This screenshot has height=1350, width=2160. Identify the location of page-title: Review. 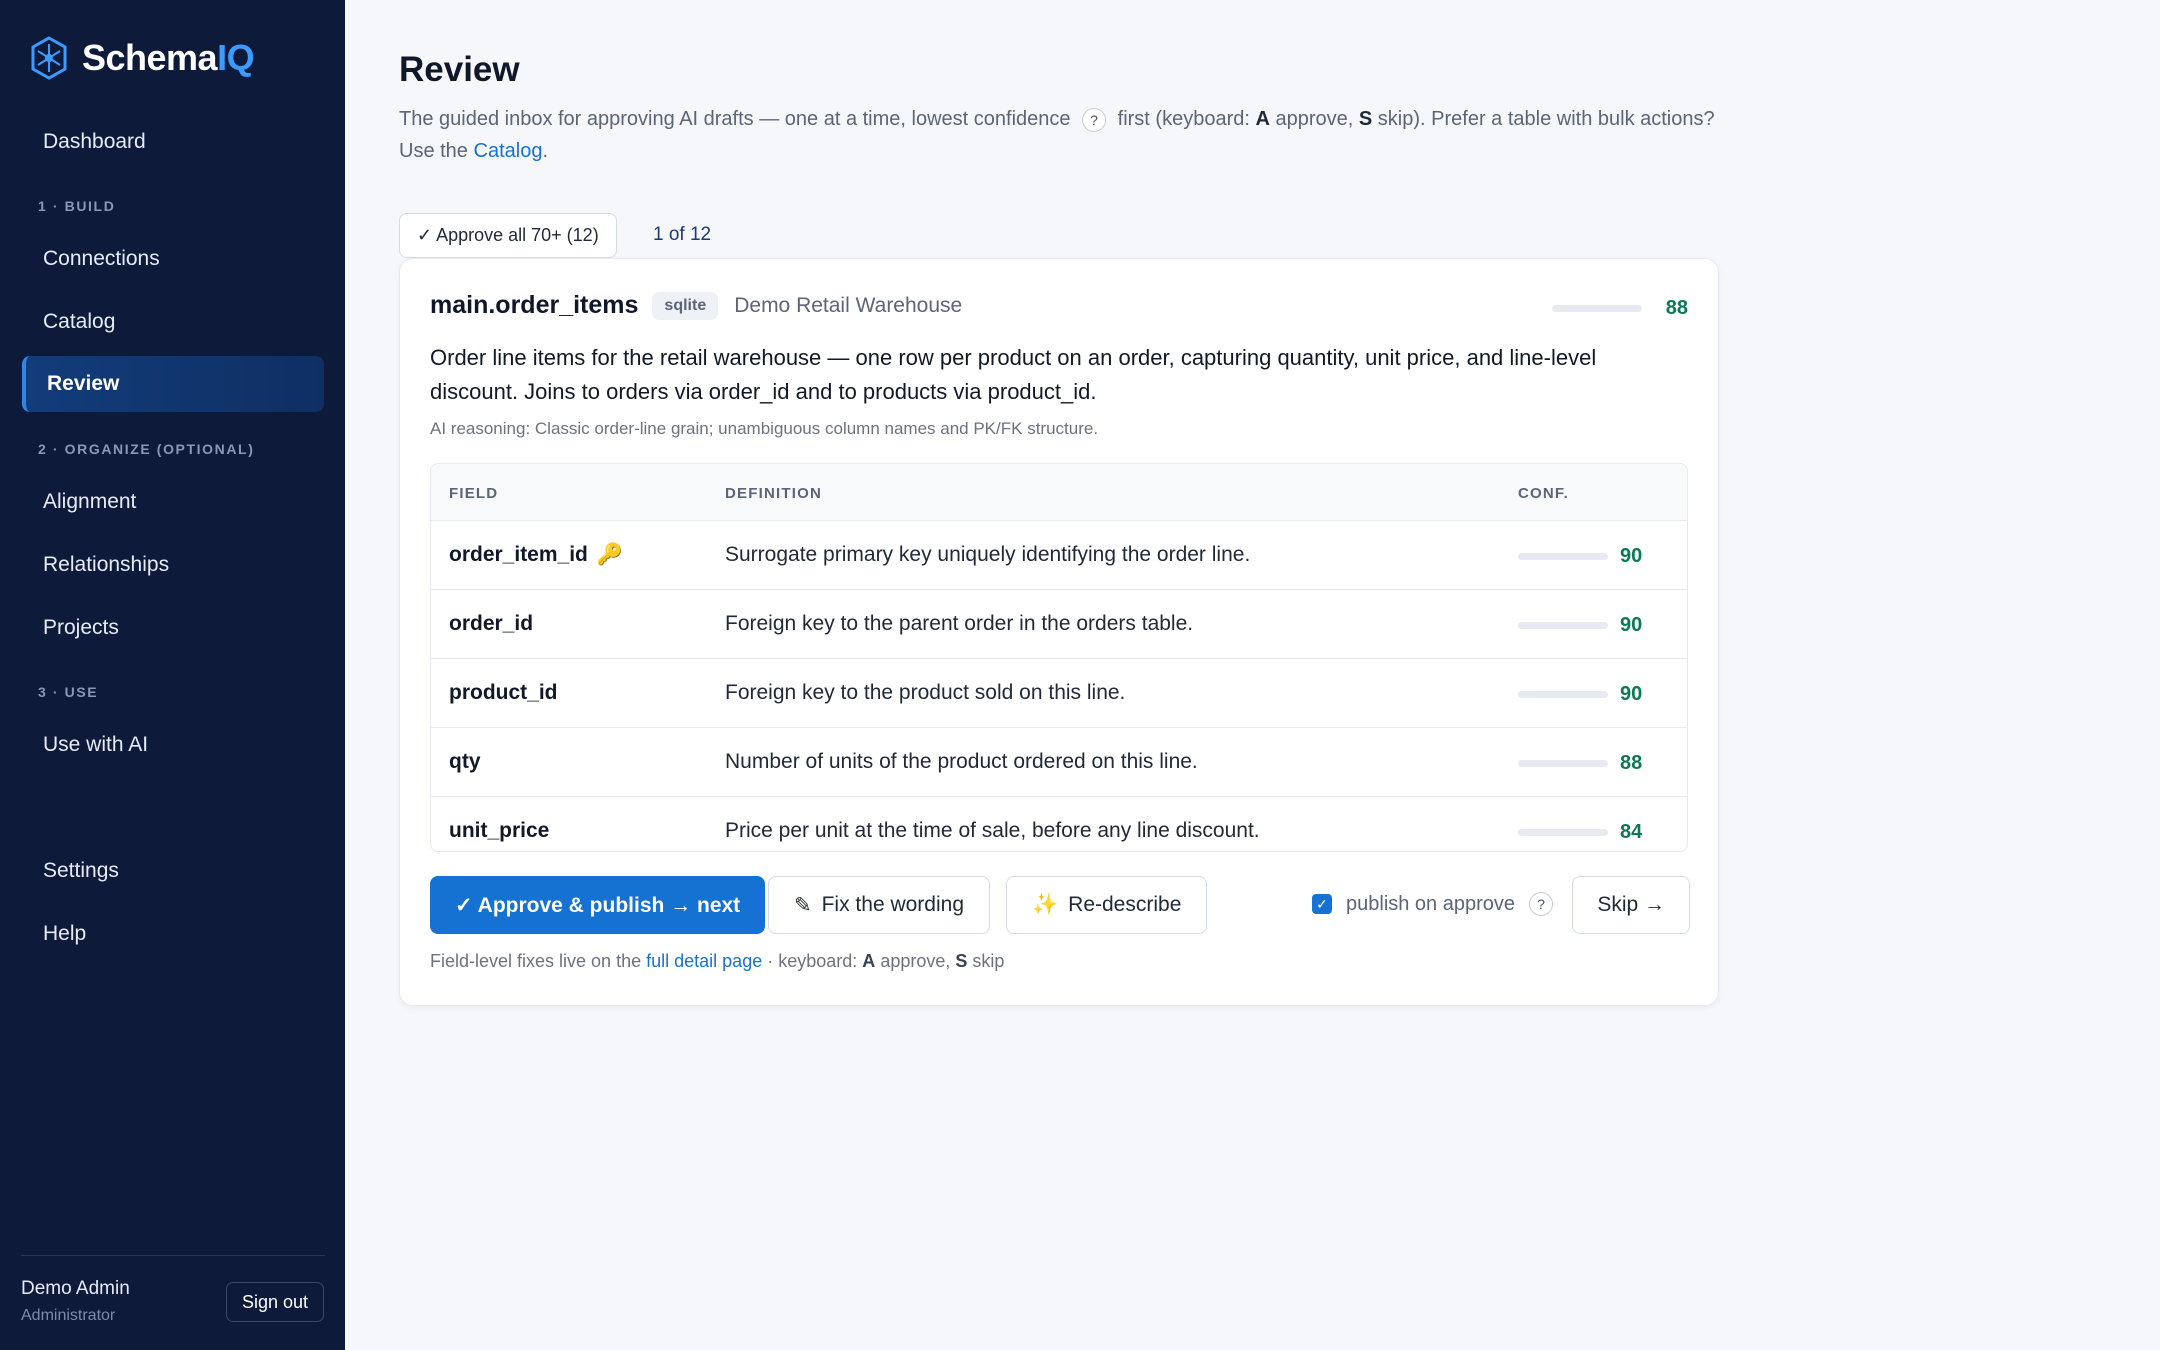
(459, 69).